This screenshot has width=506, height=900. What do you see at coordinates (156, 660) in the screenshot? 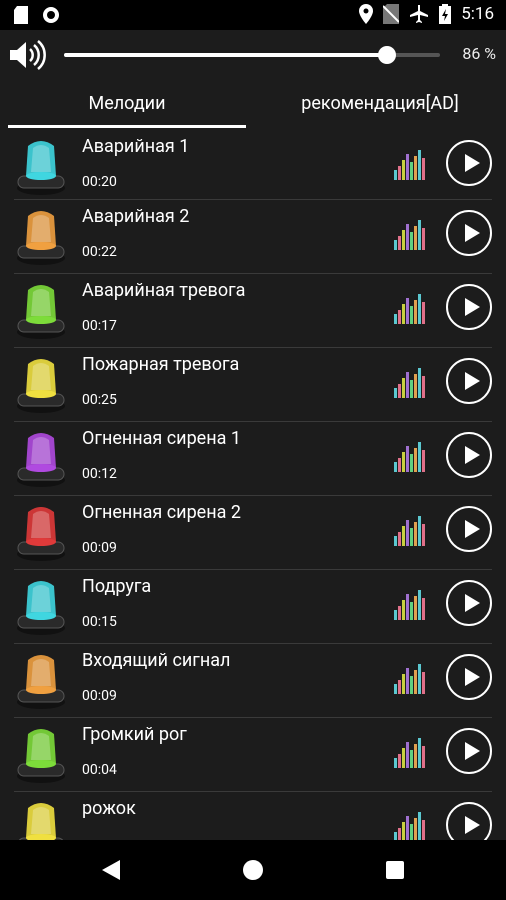
I see `ringtone-title: Входящий сигнал` at bounding box center [156, 660].